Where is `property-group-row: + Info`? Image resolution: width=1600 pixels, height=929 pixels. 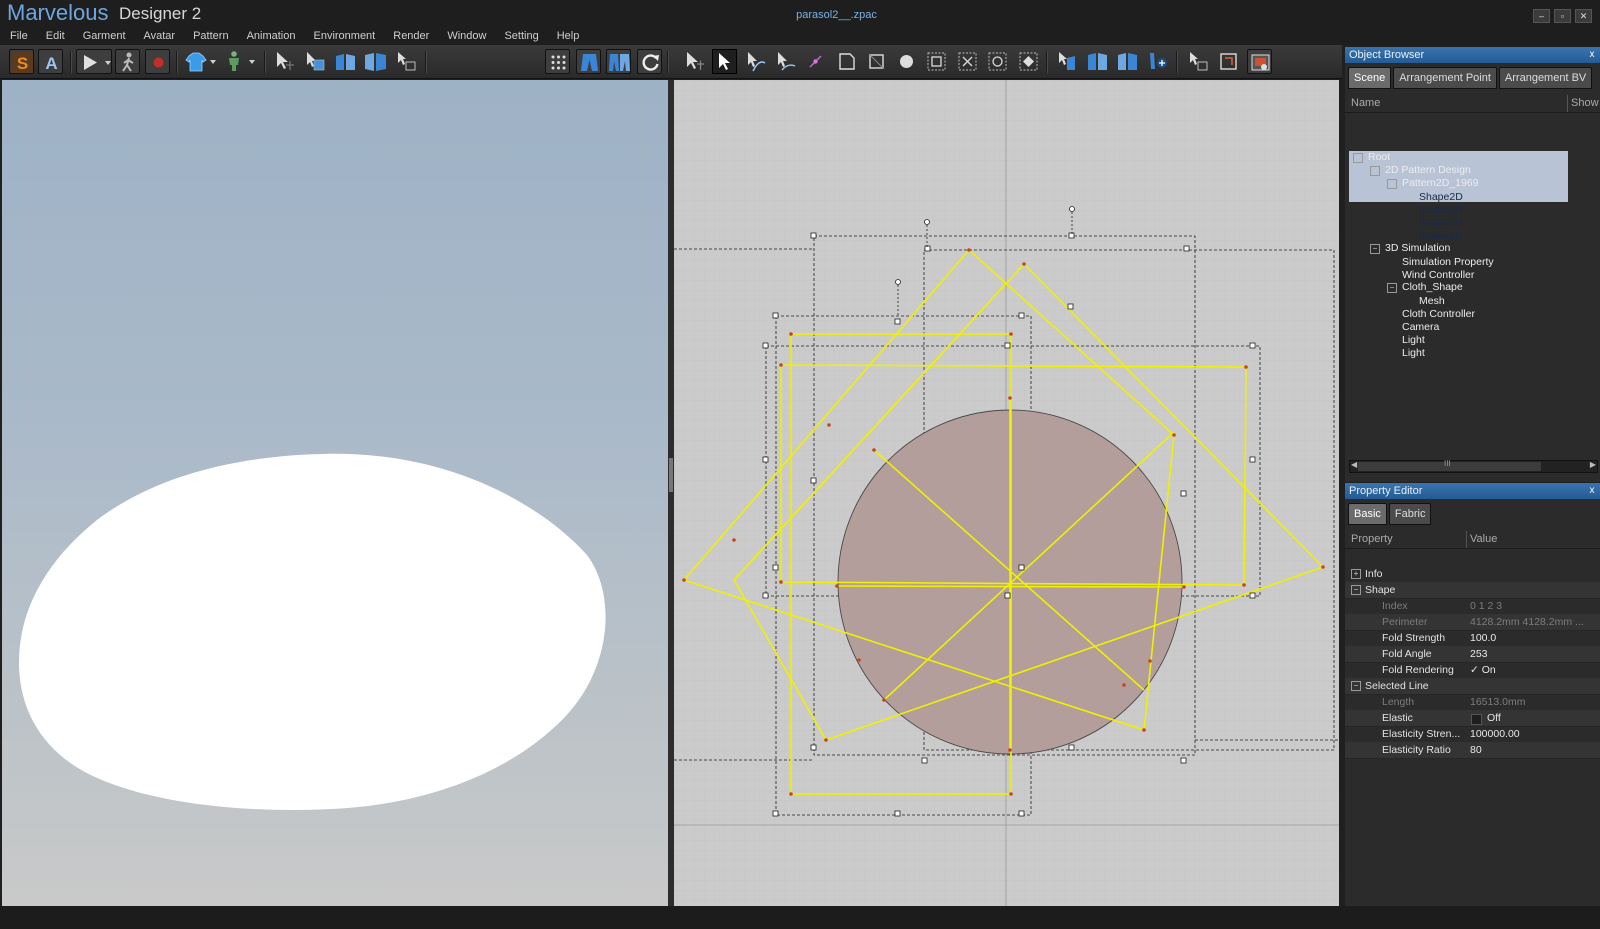
property-group-row: + Info is located at coordinates (1472, 574).